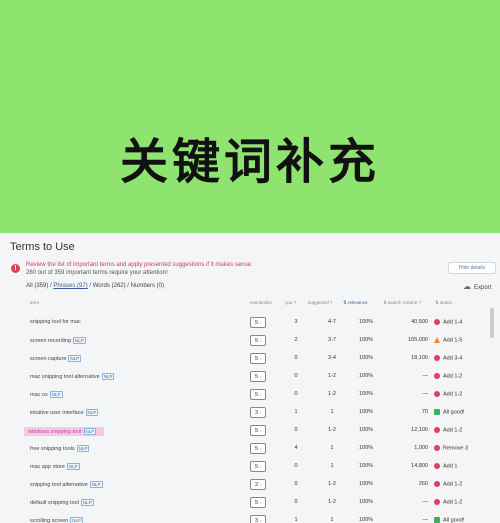  What do you see at coordinates (70, 286) in the screenshot?
I see `filter-phrases: Phrases (97)` at bounding box center [70, 286].